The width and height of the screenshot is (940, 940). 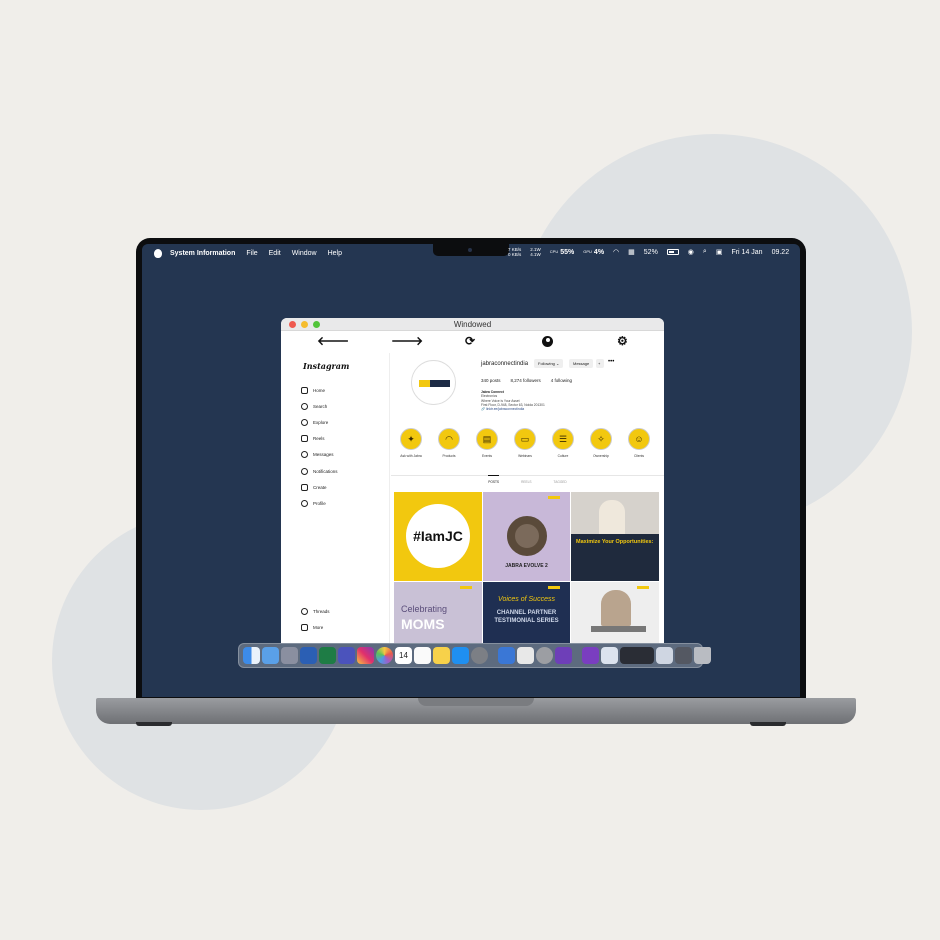 I want to click on following-count: 4 following, so click(x=561, y=380).